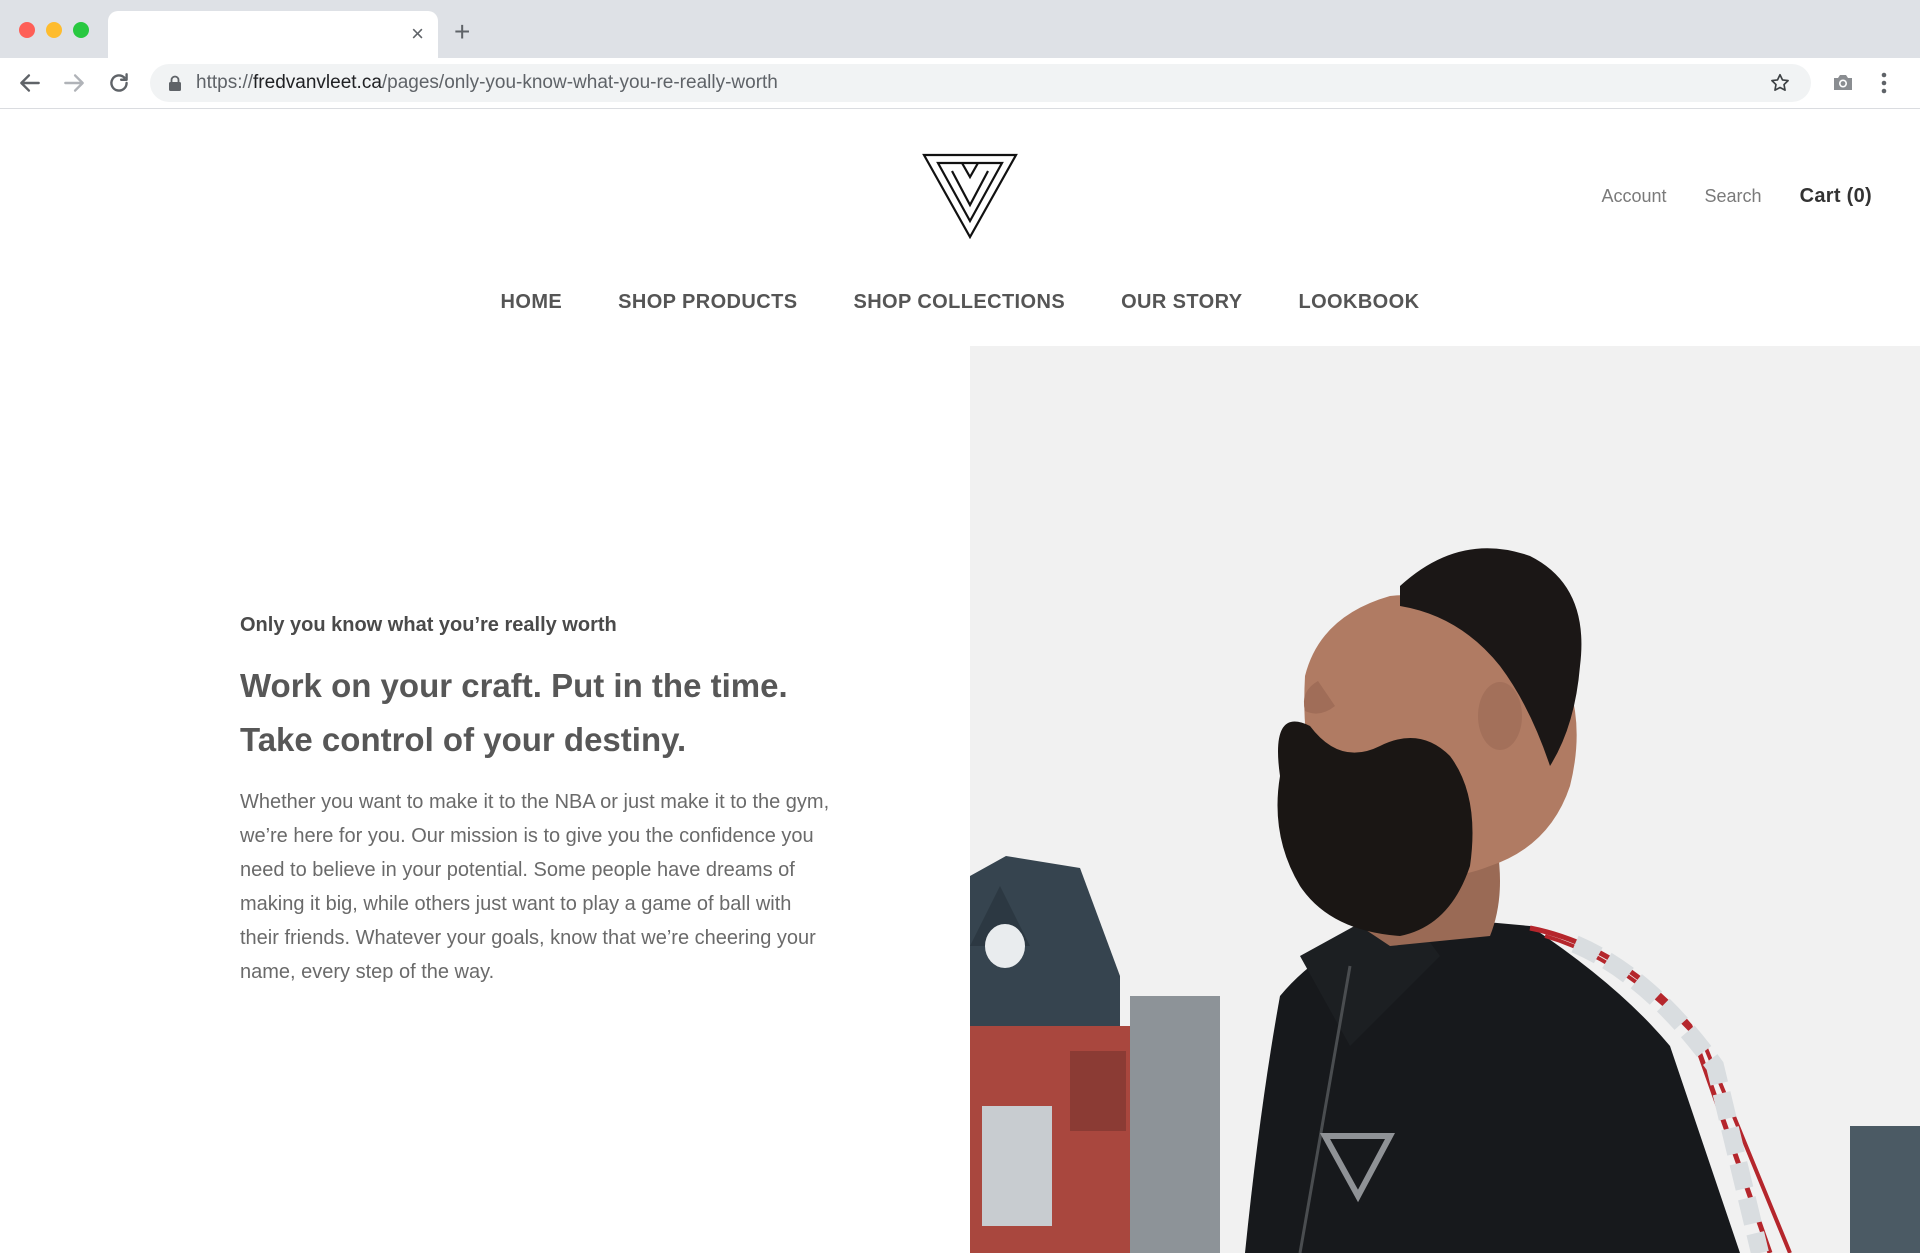 This screenshot has width=1920, height=1253. Describe the element at coordinates (27, 30) in the screenshot. I see `close-window-button` at that location.